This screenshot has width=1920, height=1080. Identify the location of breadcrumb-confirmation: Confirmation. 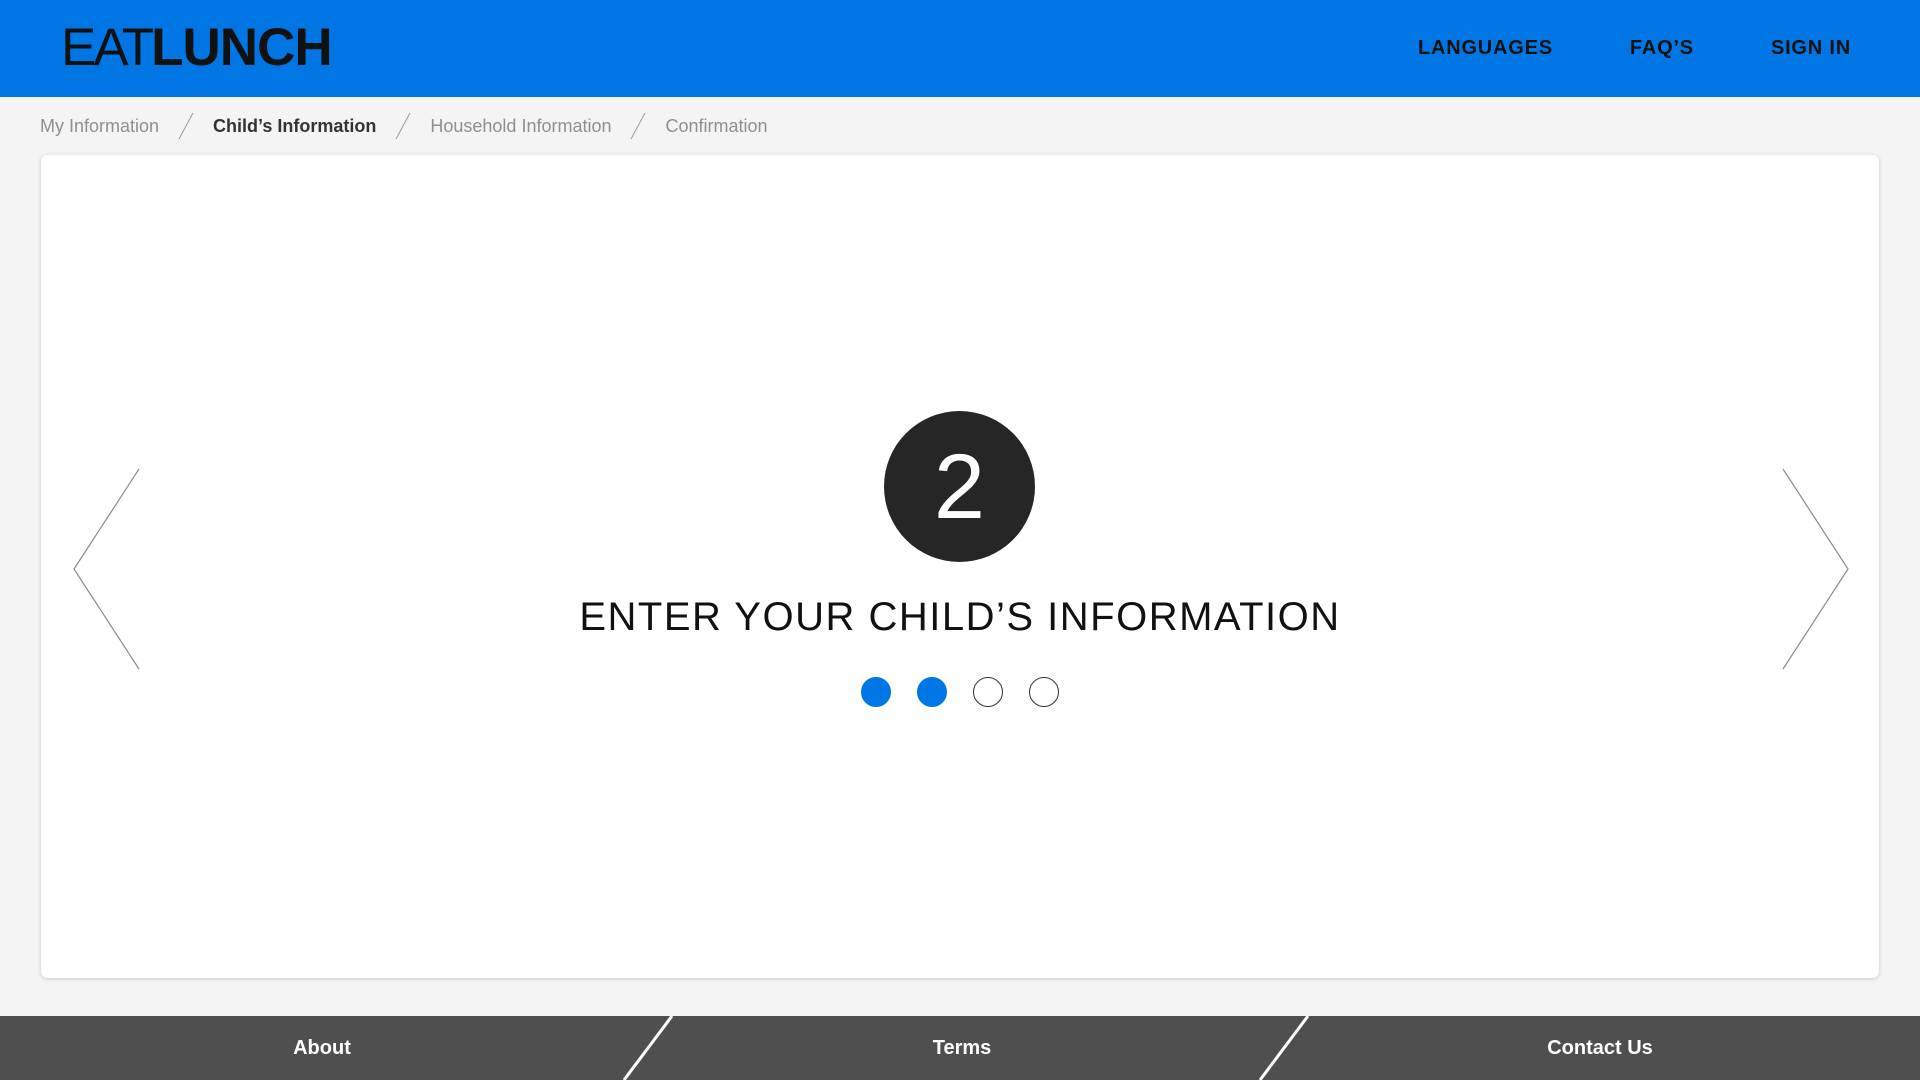
(716, 126).